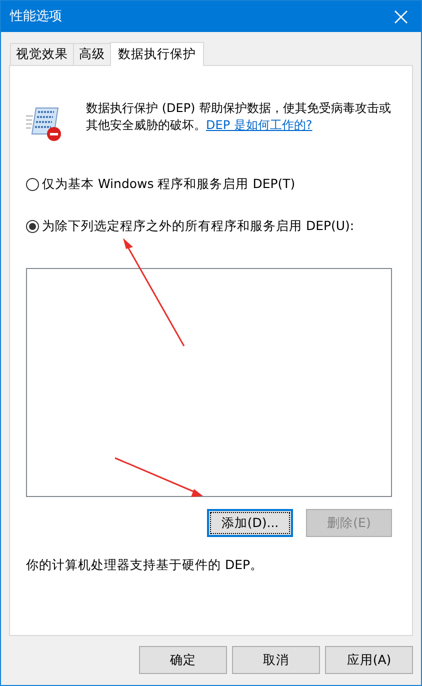  I want to click on radio-label: 仅为基本 Windows 程序和服务启用 DEP(T), so click(169, 184).